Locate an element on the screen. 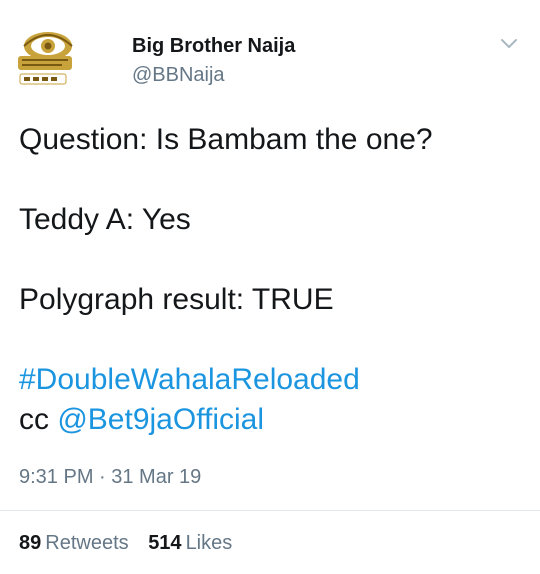  tweet-line-result: Polygraph result: TRUE is located at coordinates (176, 299).